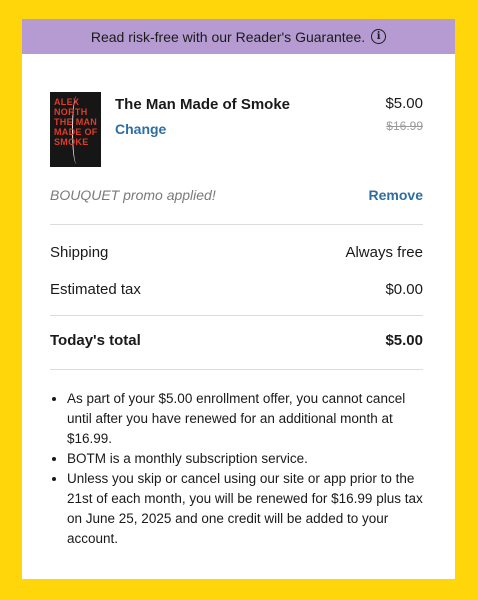 Image resolution: width=478 pixels, height=600 pixels. Describe the element at coordinates (404, 126) in the screenshot. I see `original-price: $16.99` at that location.